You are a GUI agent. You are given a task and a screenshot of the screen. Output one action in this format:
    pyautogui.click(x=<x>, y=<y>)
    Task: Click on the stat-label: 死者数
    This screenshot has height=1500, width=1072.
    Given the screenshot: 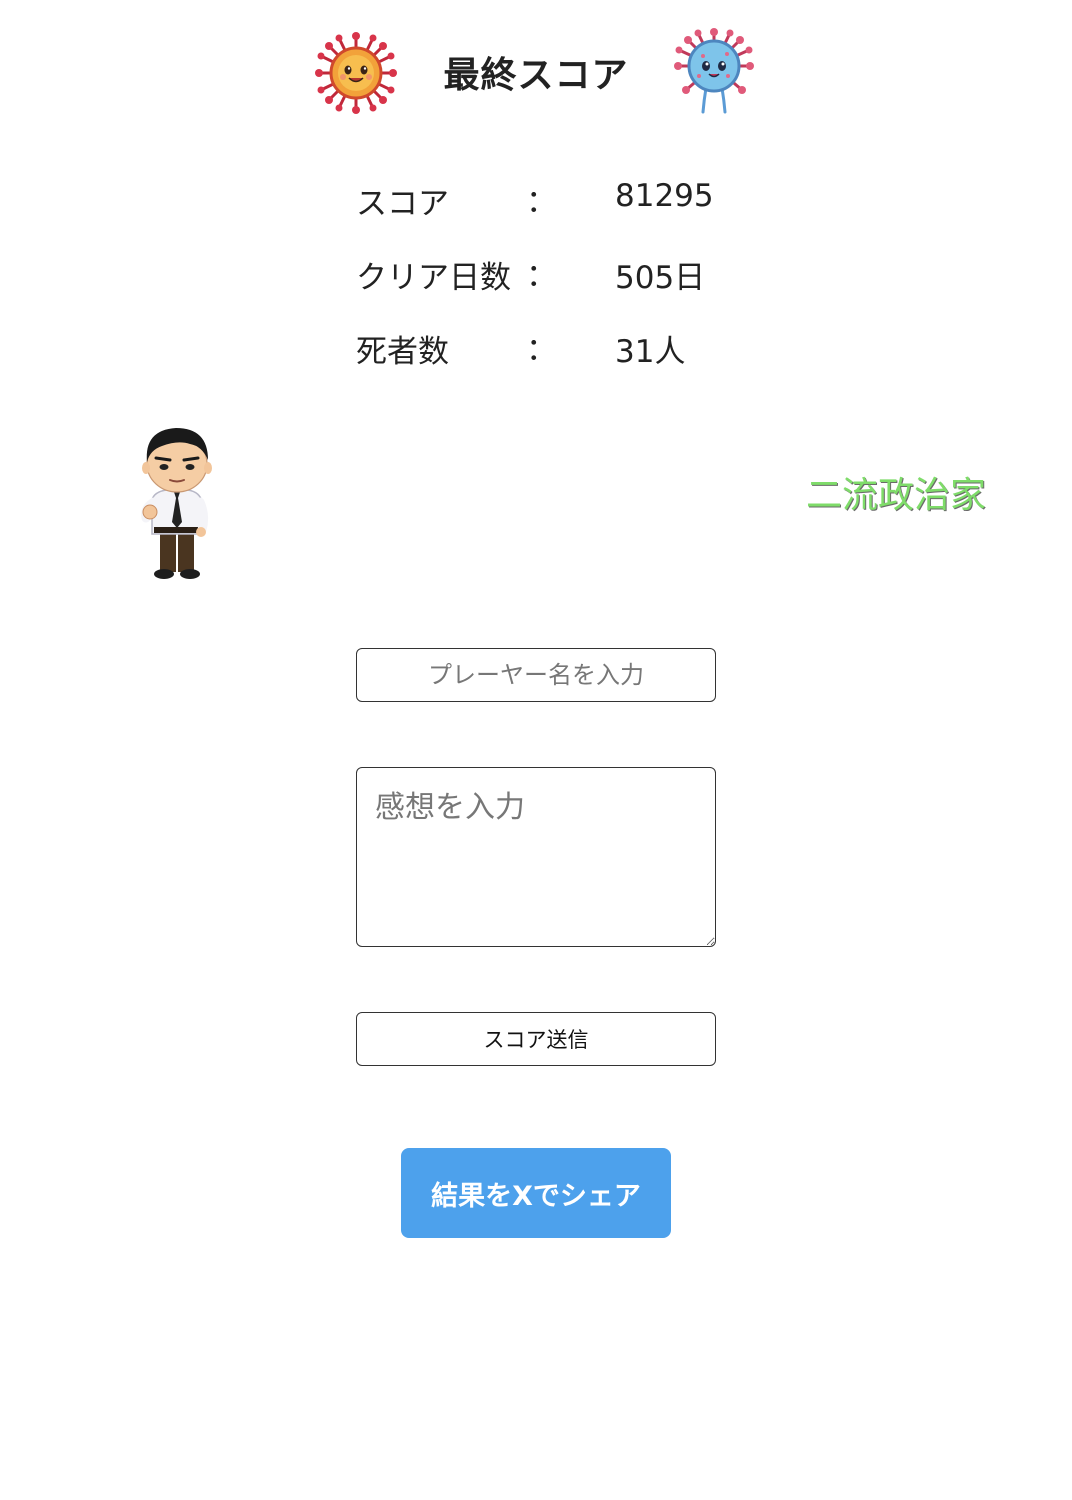 What is the action you would take?
    pyautogui.click(x=402, y=352)
    